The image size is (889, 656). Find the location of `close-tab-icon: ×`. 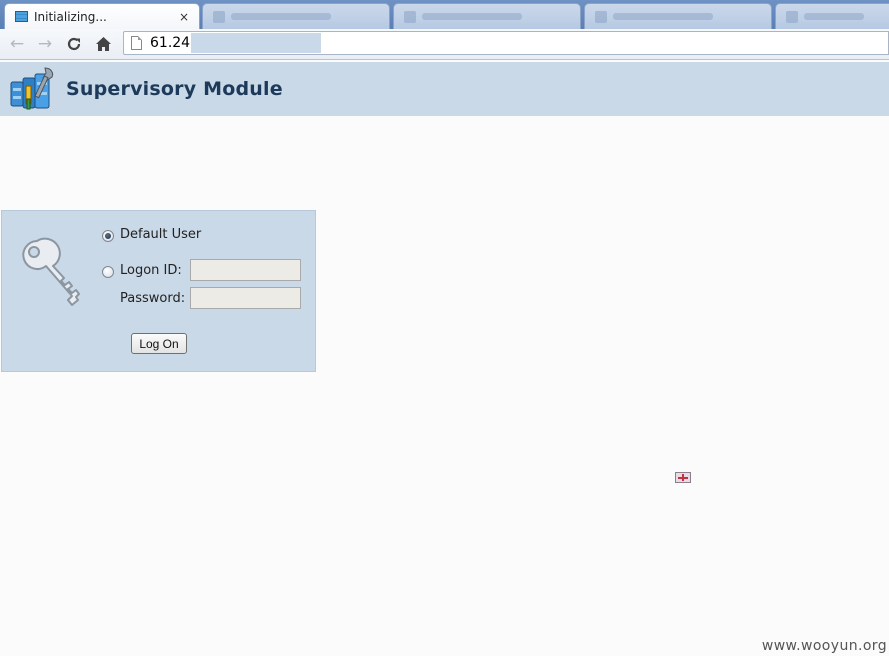

close-tab-icon: × is located at coordinates (184, 17).